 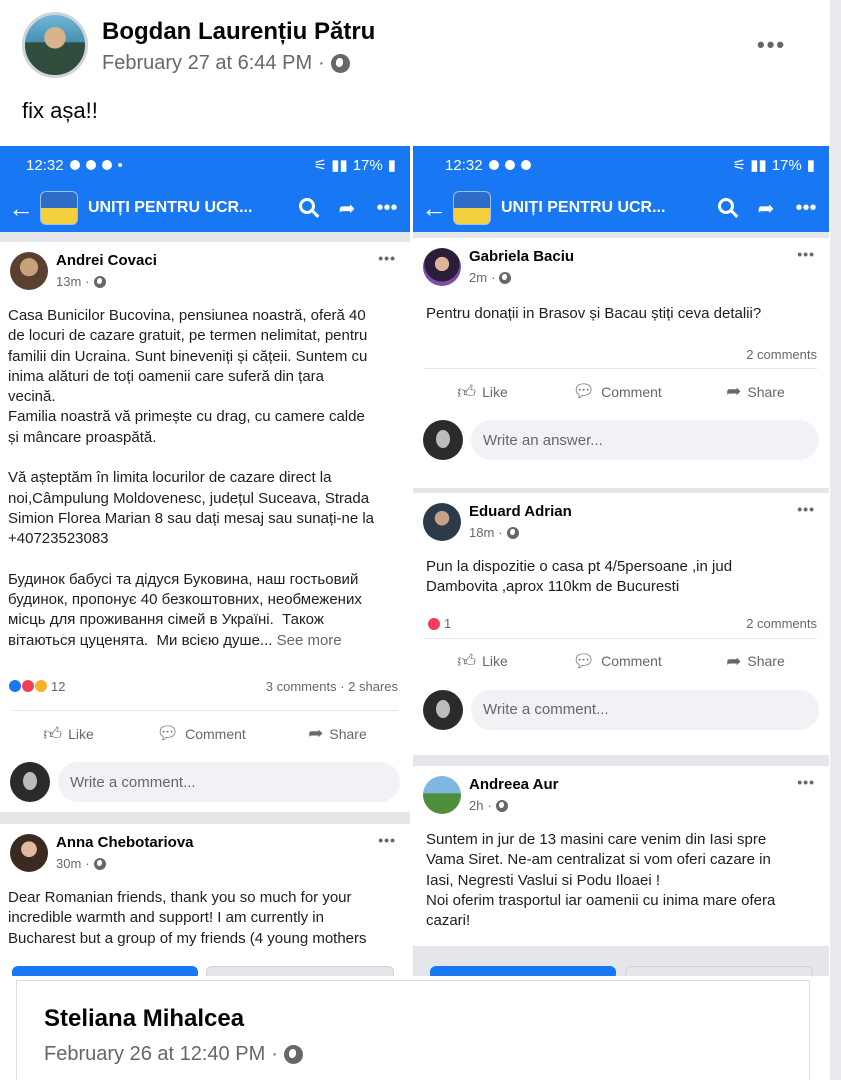 I want to click on post-author-name: Gabriela Baciu, so click(x=521, y=256).